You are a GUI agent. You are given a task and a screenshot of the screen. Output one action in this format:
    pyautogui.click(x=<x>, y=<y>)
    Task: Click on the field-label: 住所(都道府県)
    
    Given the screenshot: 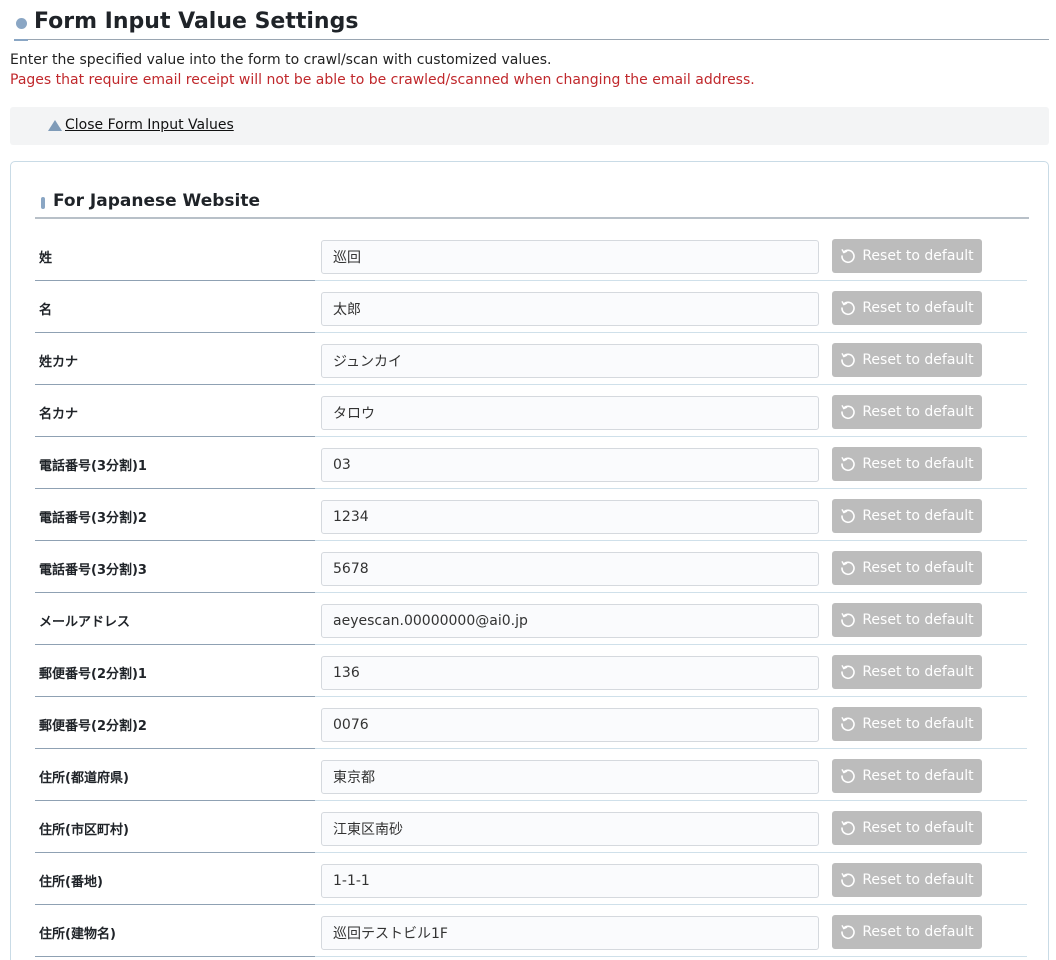 What is the action you would take?
    pyautogui.click(x=84, y=778)
    